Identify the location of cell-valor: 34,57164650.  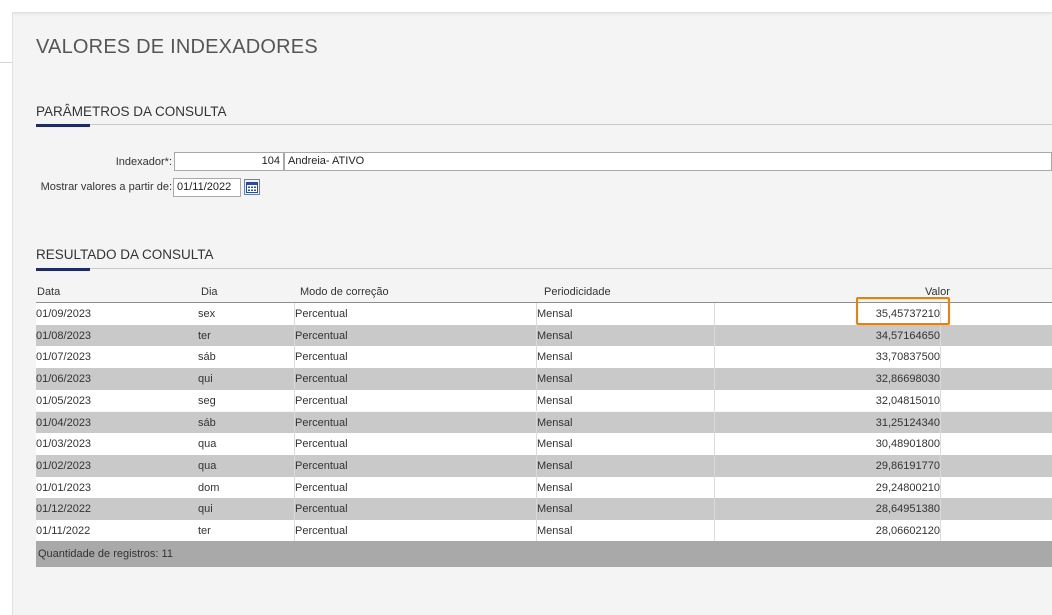
(907, 335).